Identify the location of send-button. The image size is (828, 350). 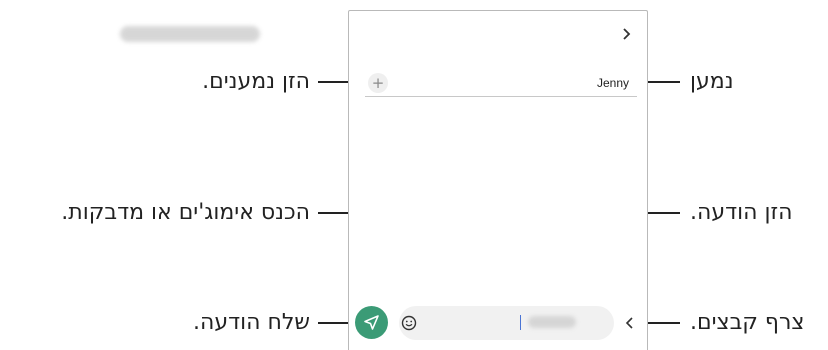
(371, 322).